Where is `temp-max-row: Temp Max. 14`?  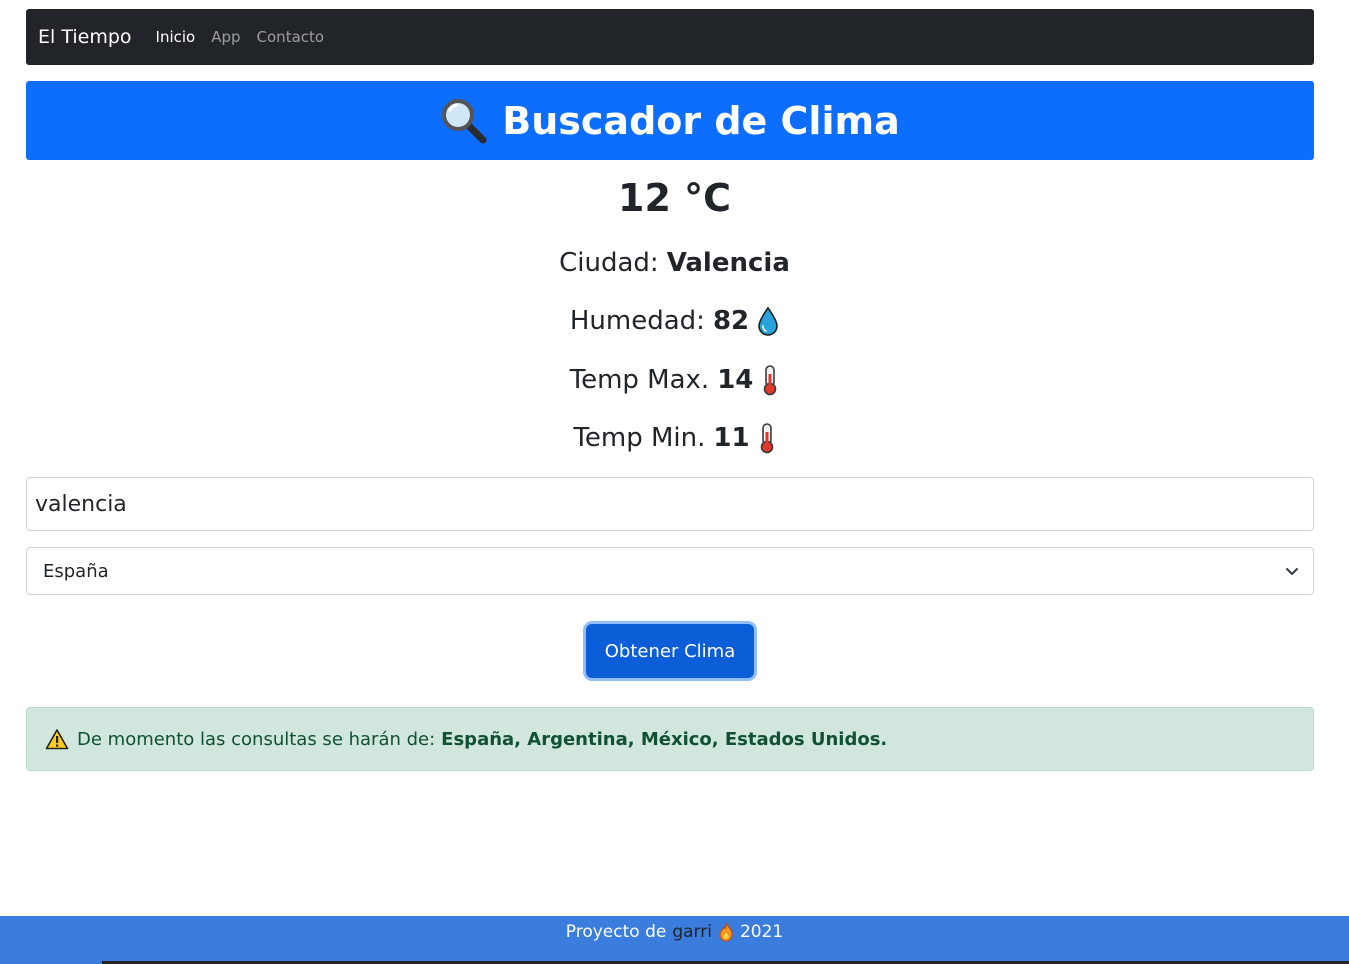
temp-max-row: Temp Max. 14 is located at coordinates (674, 380).